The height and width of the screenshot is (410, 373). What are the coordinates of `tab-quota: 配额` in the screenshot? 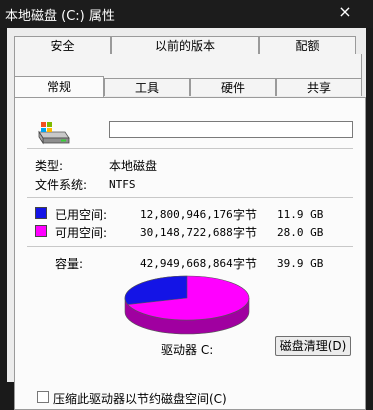 It's located at (307, 45).